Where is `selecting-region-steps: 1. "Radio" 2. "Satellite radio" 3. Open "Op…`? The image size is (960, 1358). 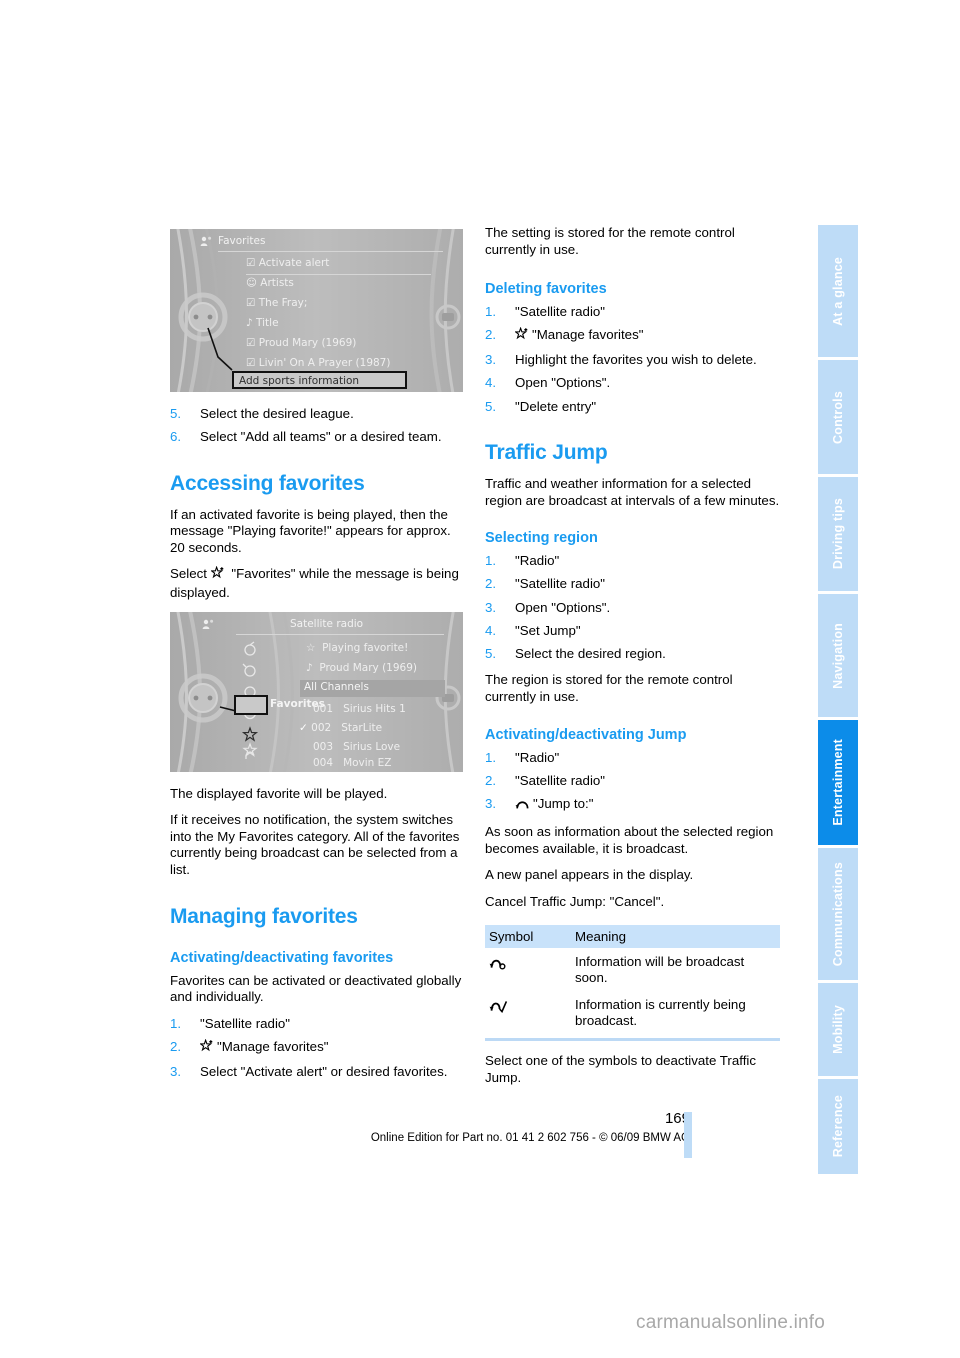
selecting-region-steps: 1. "Radio" 2. "Satellite radio" 3. Open "Op… is located at coordinates (632, 607).